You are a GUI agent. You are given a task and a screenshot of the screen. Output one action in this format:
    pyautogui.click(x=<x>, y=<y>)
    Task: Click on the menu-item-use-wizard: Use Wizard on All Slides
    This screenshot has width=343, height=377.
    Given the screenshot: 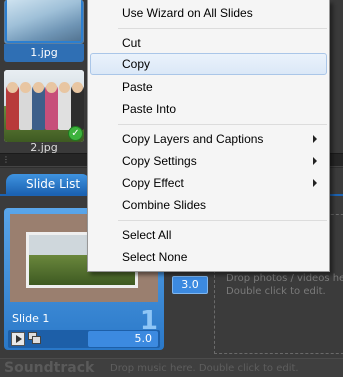 What is the action you would take?
    pyautogui.click(x=208, y=13)
    